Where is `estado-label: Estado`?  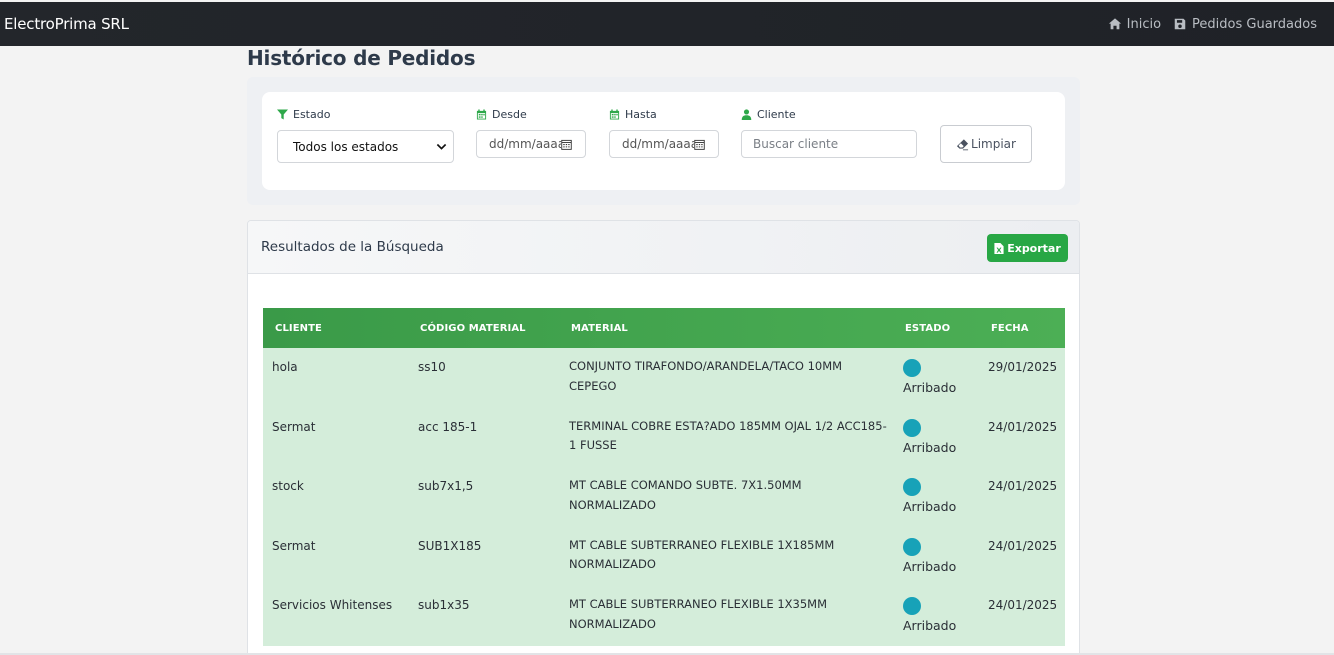 estado-label: Estado is located at coordinates (303, 114).